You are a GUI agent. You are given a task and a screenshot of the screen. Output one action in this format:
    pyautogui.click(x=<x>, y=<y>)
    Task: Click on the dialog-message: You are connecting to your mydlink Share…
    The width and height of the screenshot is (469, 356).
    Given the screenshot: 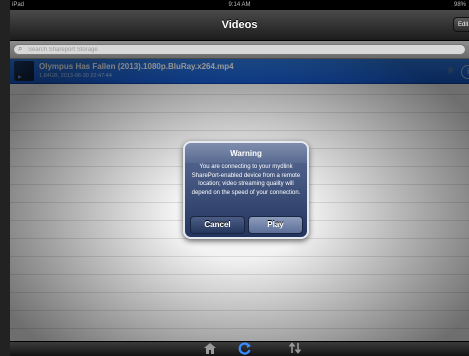 What is the action you would take?
    pyautogui.click(x=246, y=180)
    